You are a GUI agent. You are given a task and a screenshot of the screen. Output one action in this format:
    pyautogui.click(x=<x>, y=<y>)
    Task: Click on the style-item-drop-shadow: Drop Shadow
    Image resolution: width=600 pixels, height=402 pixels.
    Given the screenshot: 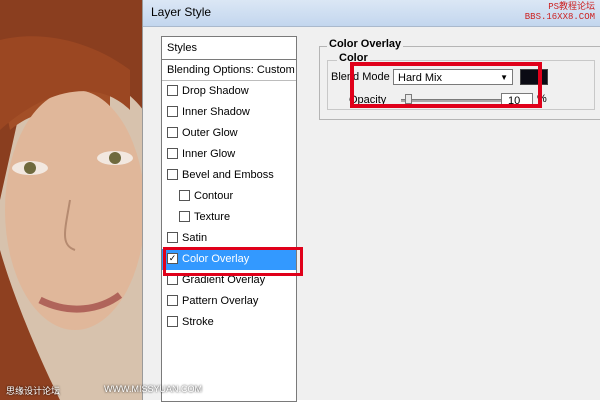 What is the action you would take?
    pyautogui.click(x=229, y=91)
    